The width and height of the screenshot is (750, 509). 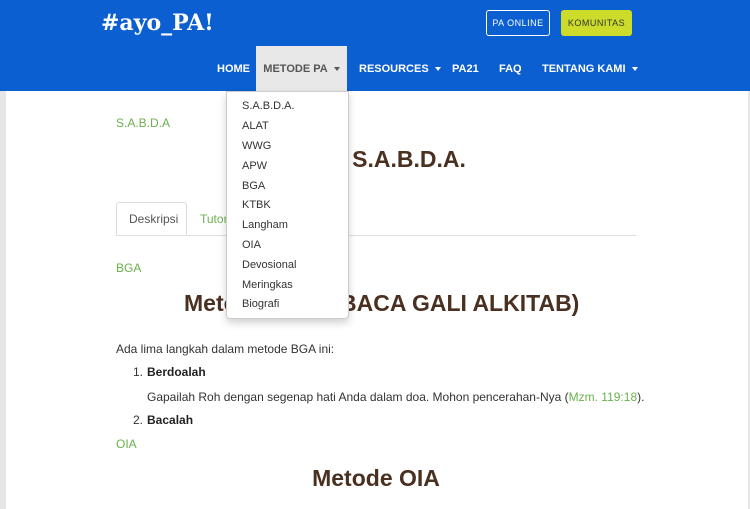 I want to click on tab-tutorial: Tutor, so click(x=214, y=218).